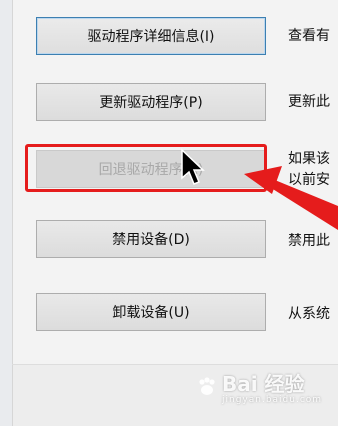 The height and width of the screenshot is (426, 338). What do you see at coordinates (291, 198) in the screenshot?
I see `annotation-arrow-icon` at bounding box center [291, 198].